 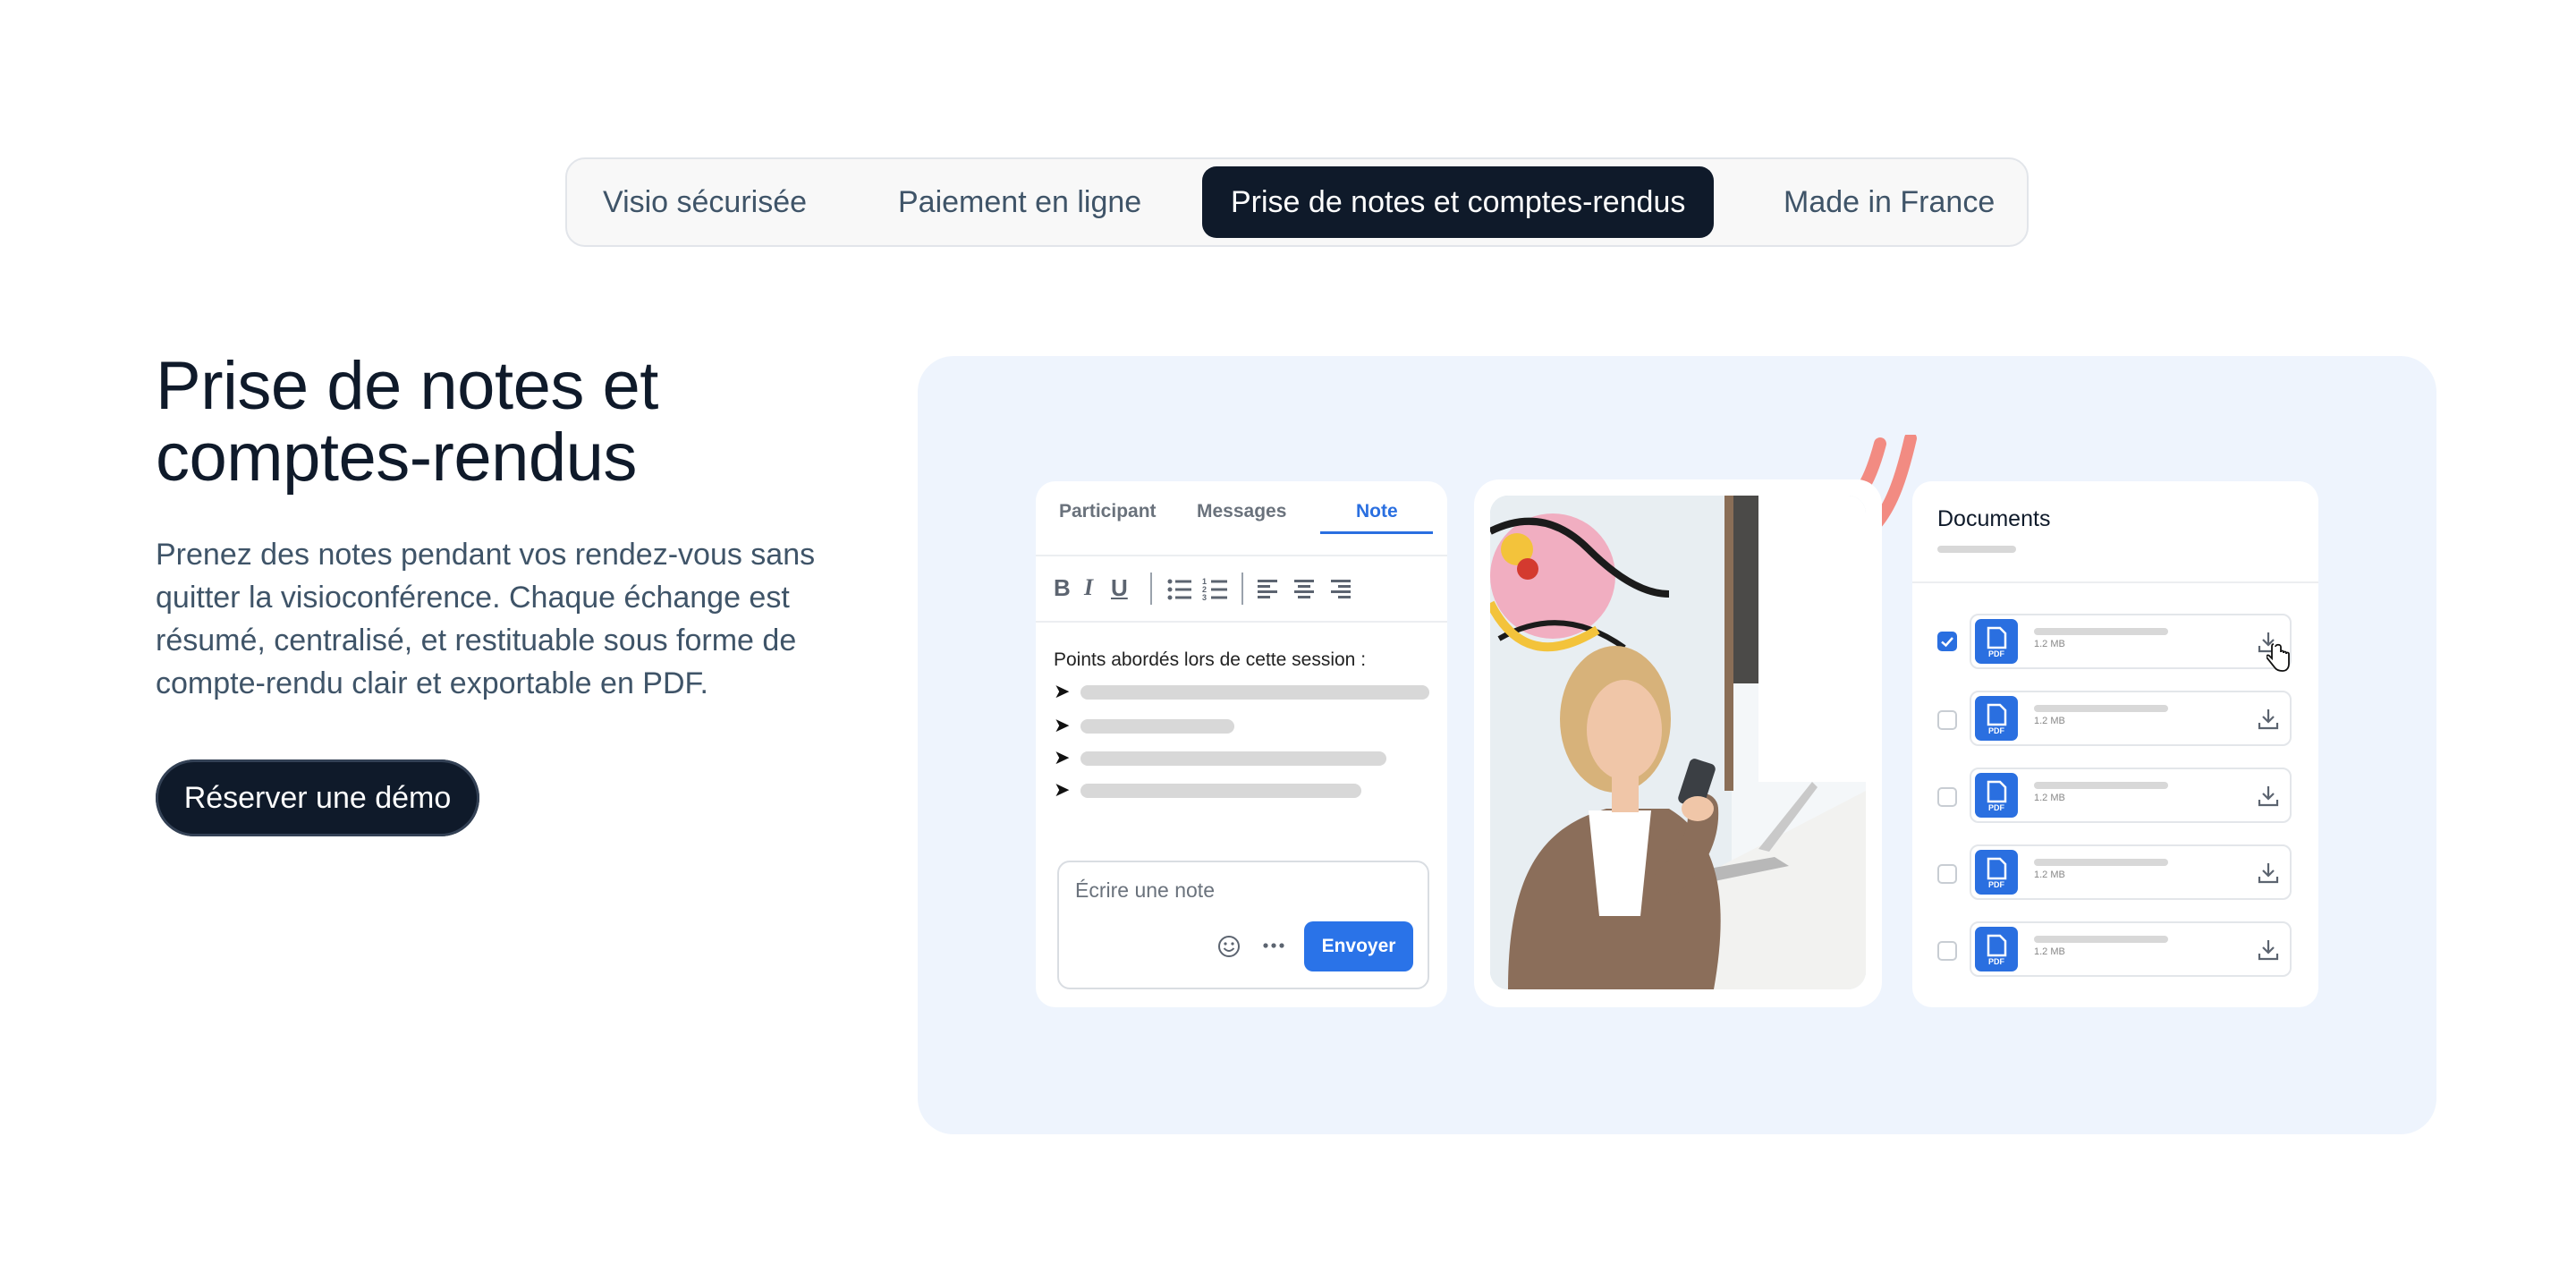 What do you see at coordinates (705, 202) in the screenshot?
I see `tab-visio-securisee: Visio sécurisée` at bounding box center [705, 202].